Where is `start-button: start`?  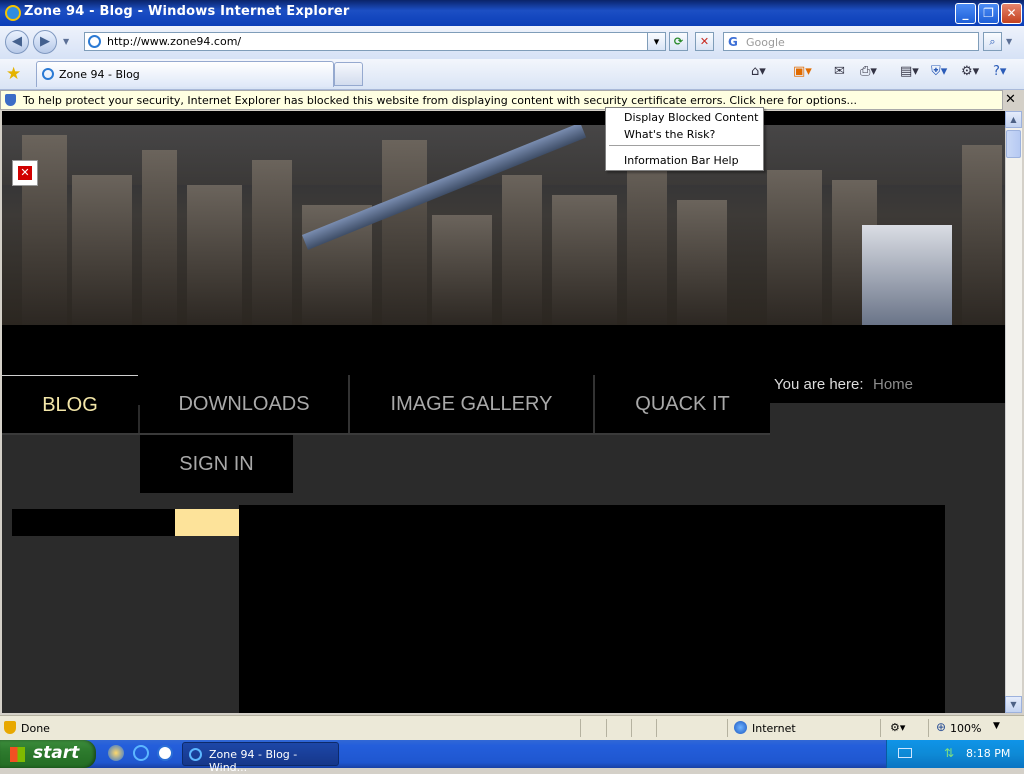 start-button: start is located at coordinates (48, 754).